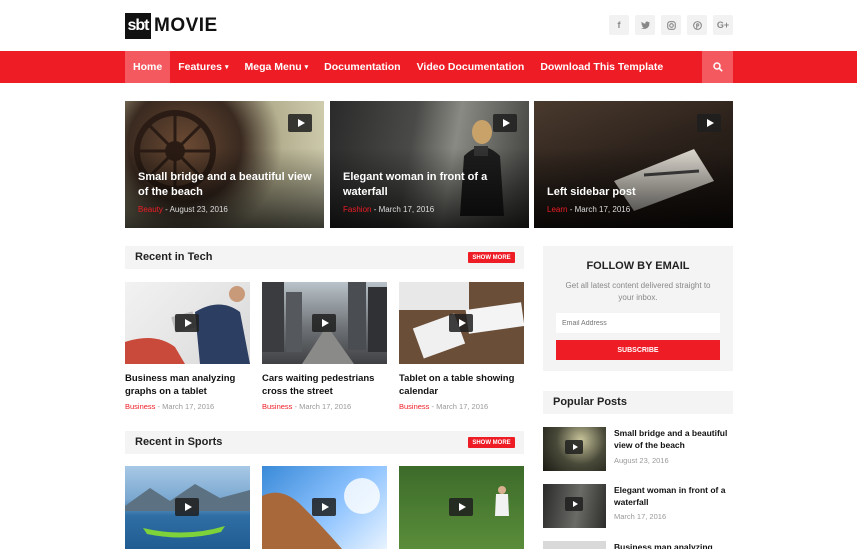 The width and height of the screenshot is (857, 549). Describe the element at coordinates (179, 442) in the screenshot. I see `section-title: Recent in Sports` at that location.